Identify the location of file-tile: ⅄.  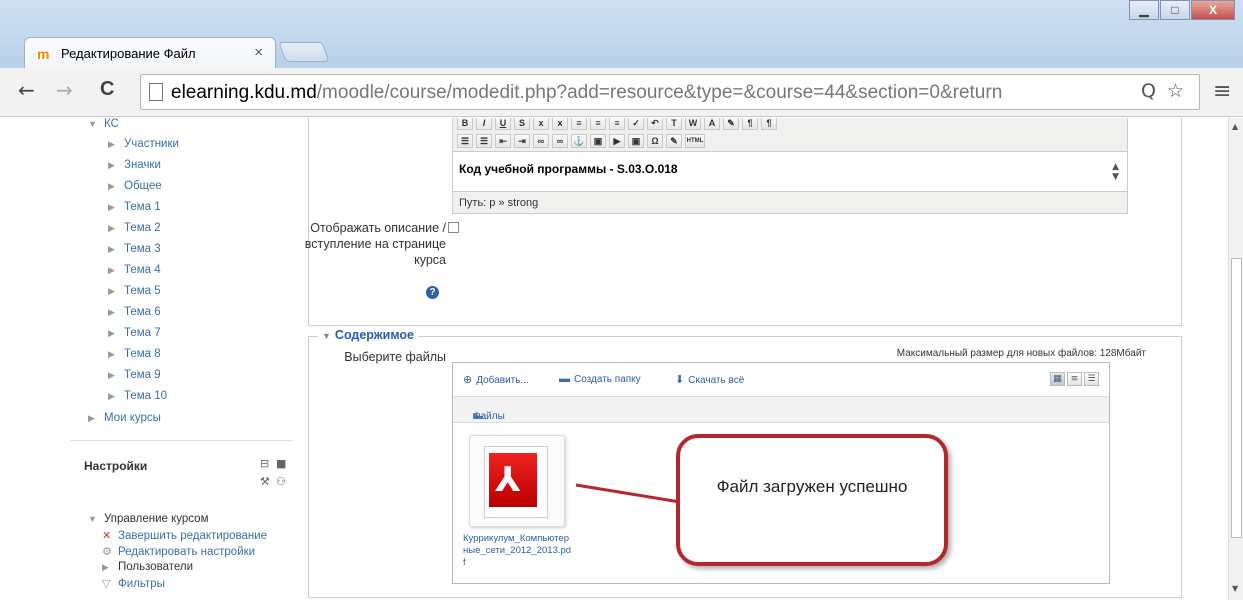
(517, 481).